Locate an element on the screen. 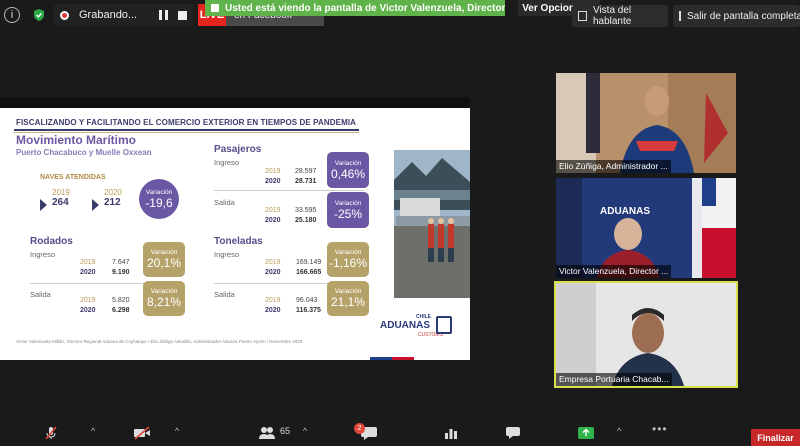 This screenshot has width=800, height=446. grid-icon is located at coordinates (582, 16).